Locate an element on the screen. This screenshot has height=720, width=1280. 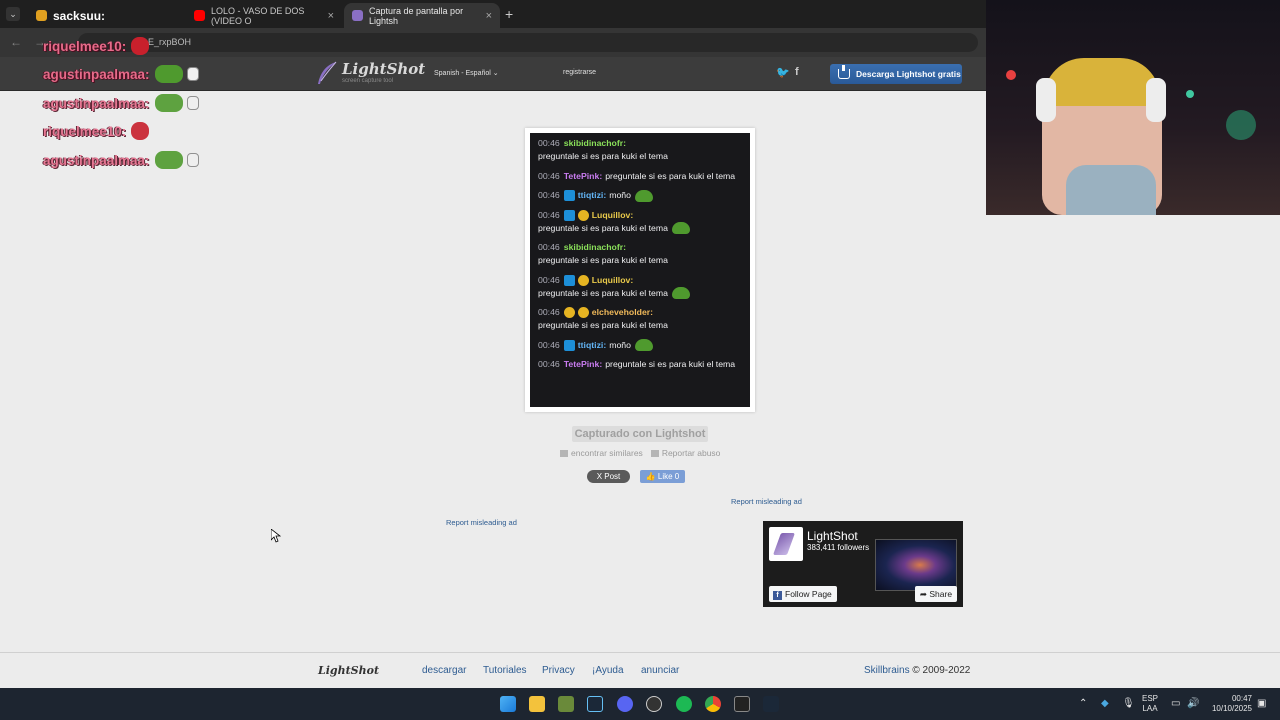
twitter-icon: 🐦 is located at coordinates (783, 72).